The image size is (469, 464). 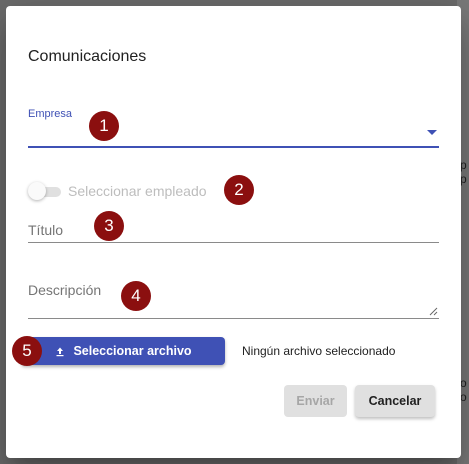 What do you see at coordinates (136, 296) in the screenshot?
I see `annotation-marker-4: 4` at bounding box center [136, 296].